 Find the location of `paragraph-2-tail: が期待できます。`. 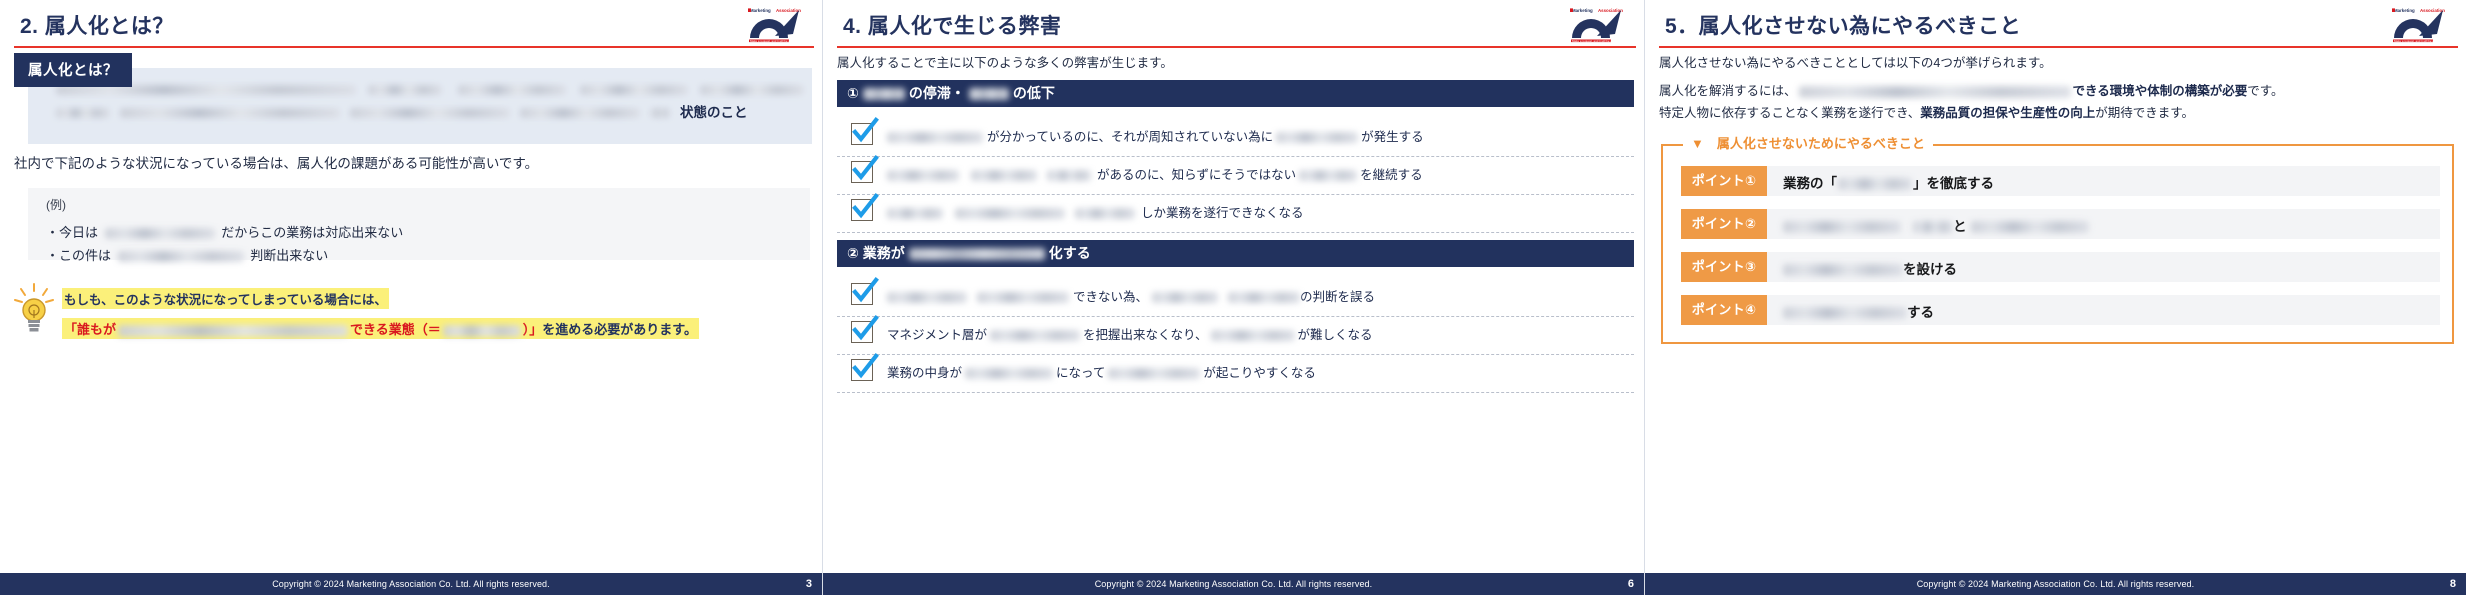

paragraph-2-tail: が期待できます。 is located at coordinates (2145, 113).